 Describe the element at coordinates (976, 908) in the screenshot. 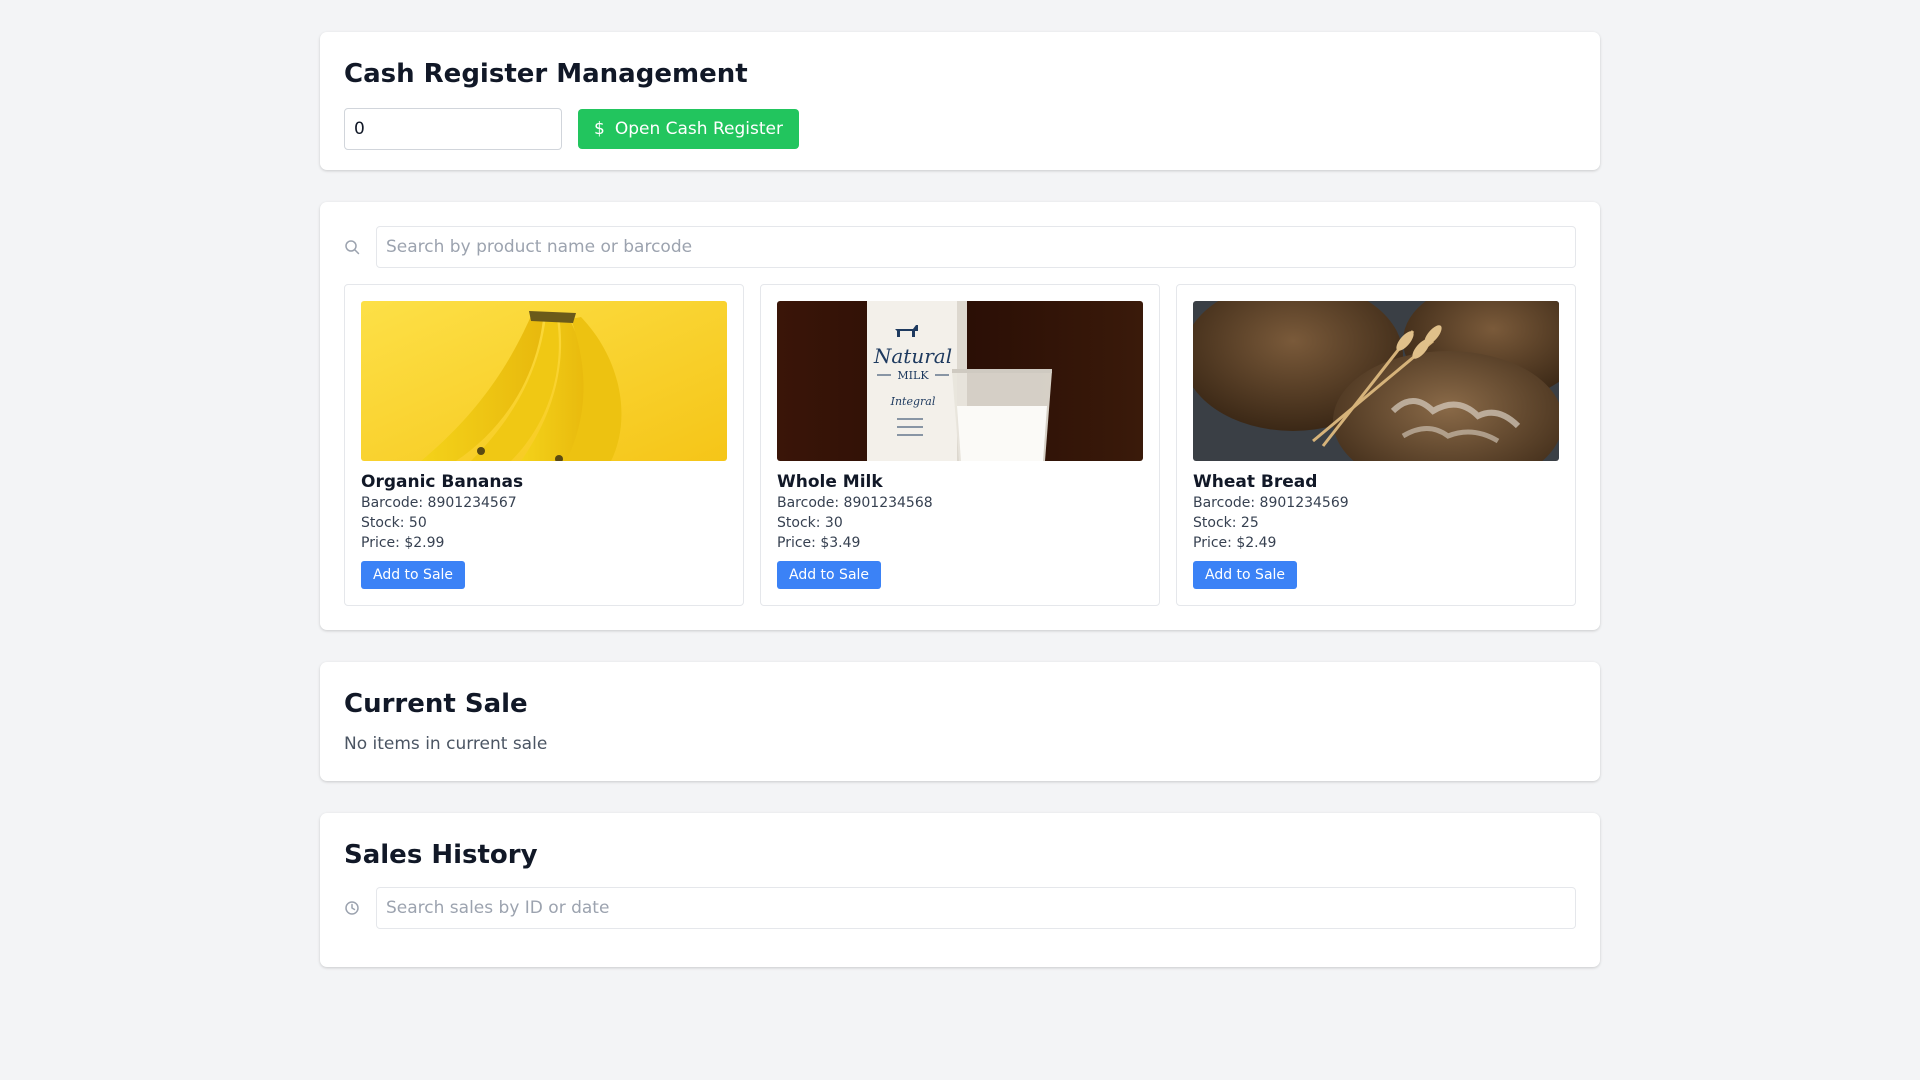

I see `sales-history-search-input` at that location.